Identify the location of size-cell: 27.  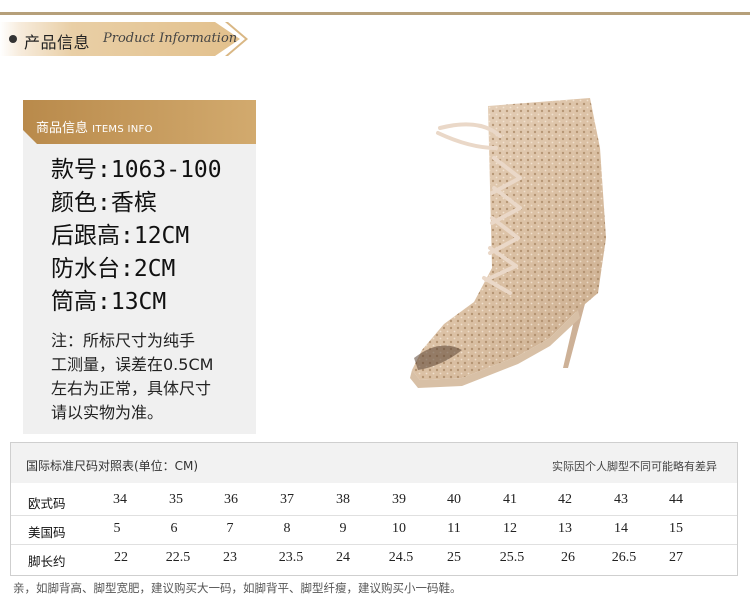
(676, 557).